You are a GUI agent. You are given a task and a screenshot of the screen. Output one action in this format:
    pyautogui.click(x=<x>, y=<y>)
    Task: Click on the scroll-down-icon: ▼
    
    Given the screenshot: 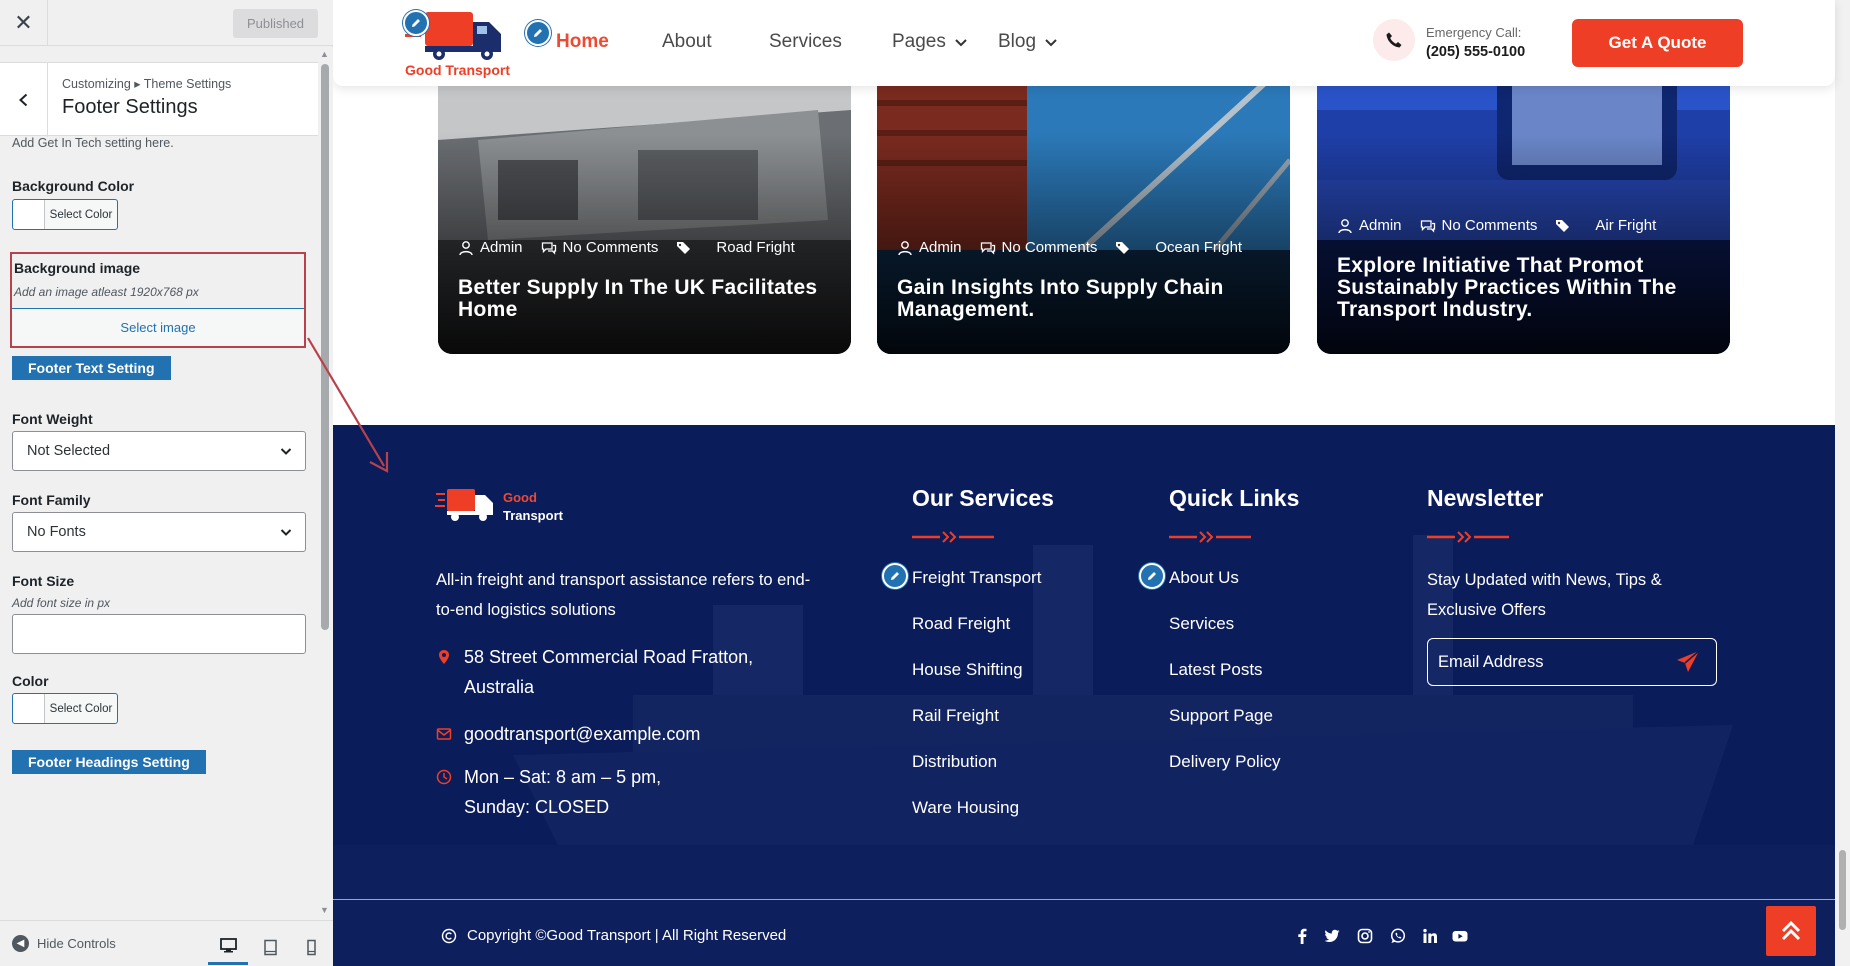 What is the action you would take?
    pyautogui.click(x=324, y=910)
    